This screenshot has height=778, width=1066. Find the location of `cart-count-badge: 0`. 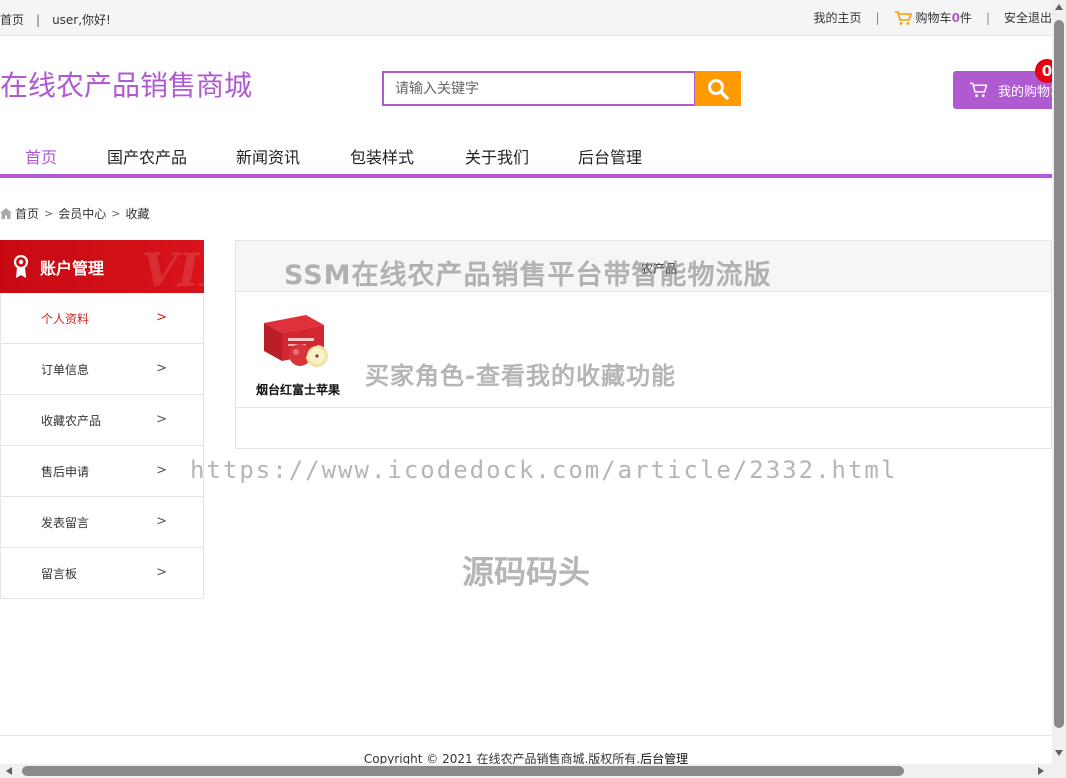

cart-count-badge: 0 is located at coordinates (1043, 71).